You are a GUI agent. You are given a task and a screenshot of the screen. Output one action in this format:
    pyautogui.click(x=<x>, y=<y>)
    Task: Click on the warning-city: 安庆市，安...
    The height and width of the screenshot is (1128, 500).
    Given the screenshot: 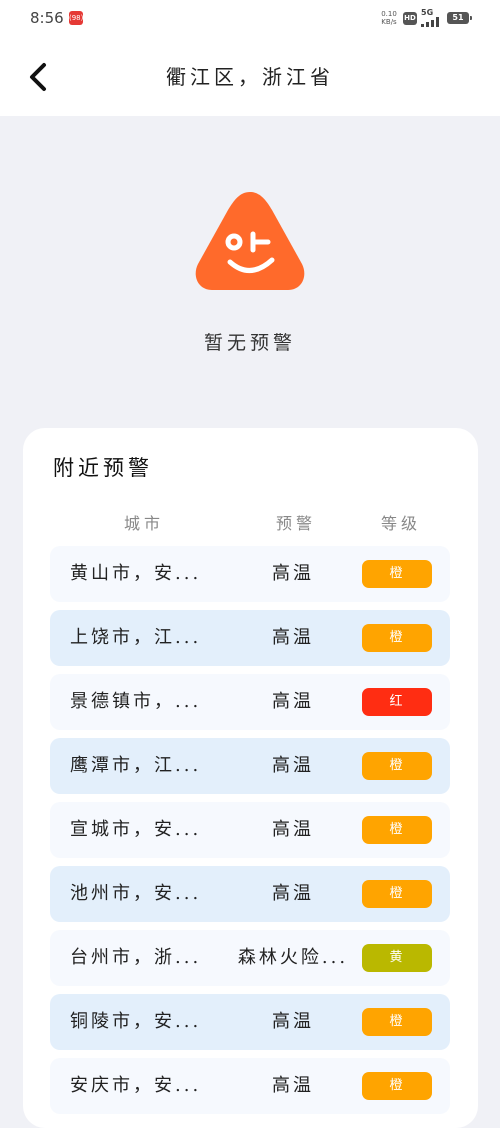 What is the action you would take?
    pyautogui.click(x=136, y=1085)
    